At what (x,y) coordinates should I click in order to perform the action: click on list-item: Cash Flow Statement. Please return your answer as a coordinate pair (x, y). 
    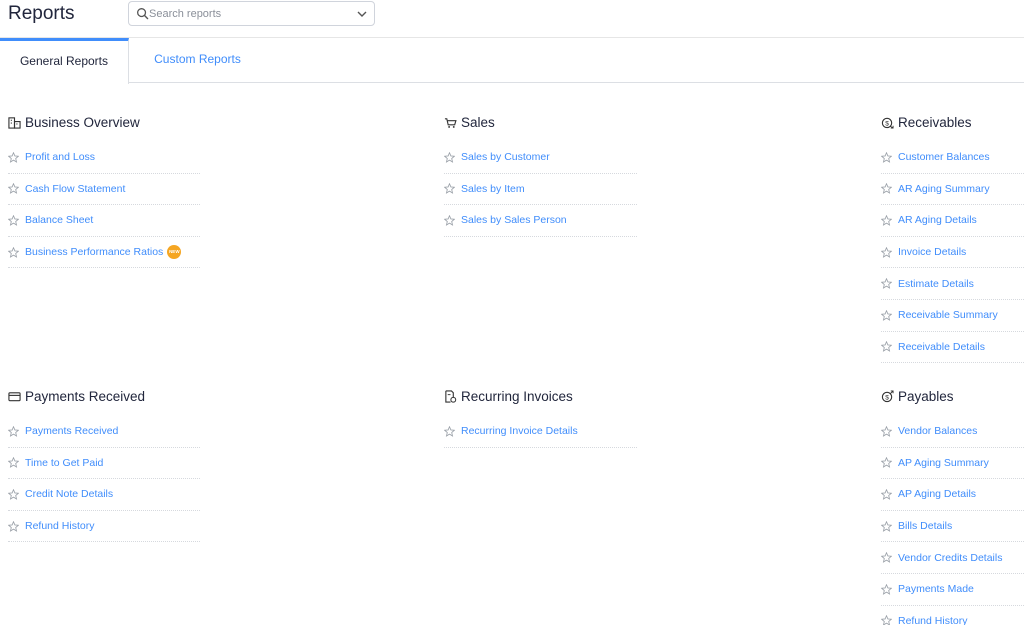
    Looking at the image, I should click on (104, 190).